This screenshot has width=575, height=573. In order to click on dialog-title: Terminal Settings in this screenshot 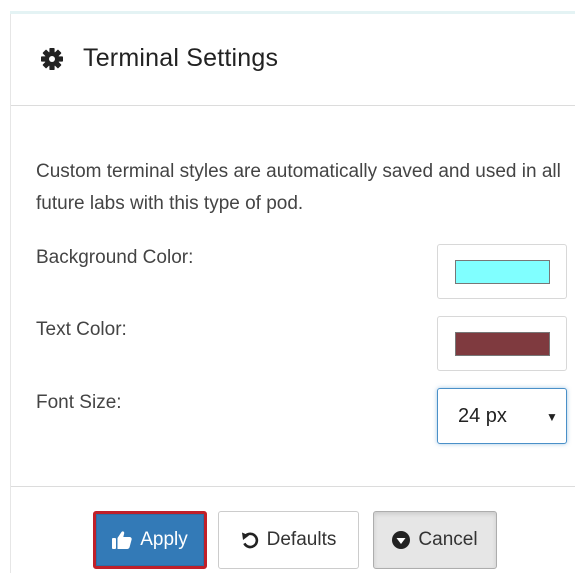, I will do `click(181, 58)`.